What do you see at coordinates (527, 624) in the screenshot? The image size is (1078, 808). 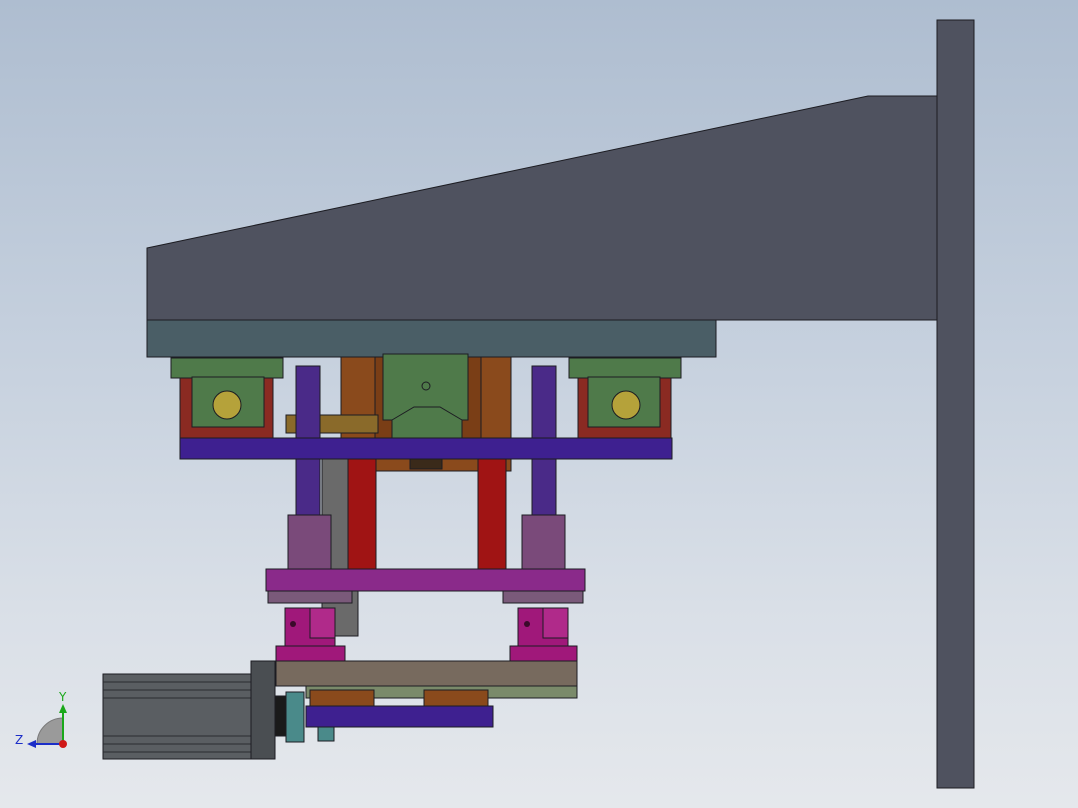 I see `clamp-right-screw` at bounding box center [527, 624].